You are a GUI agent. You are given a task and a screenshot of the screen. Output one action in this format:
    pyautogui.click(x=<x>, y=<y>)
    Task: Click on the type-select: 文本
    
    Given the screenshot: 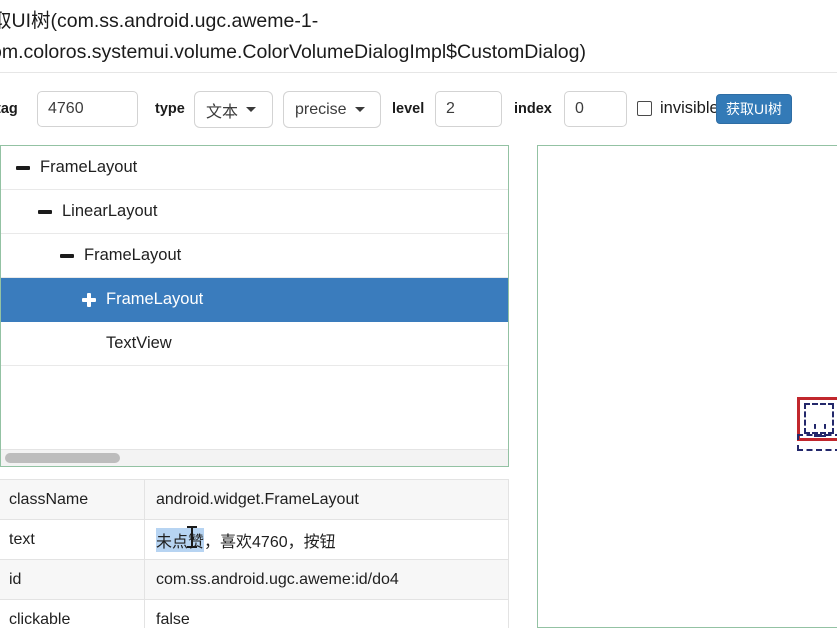 What is the action you would take?
    pyautogui.click(x=233, y=109)
    